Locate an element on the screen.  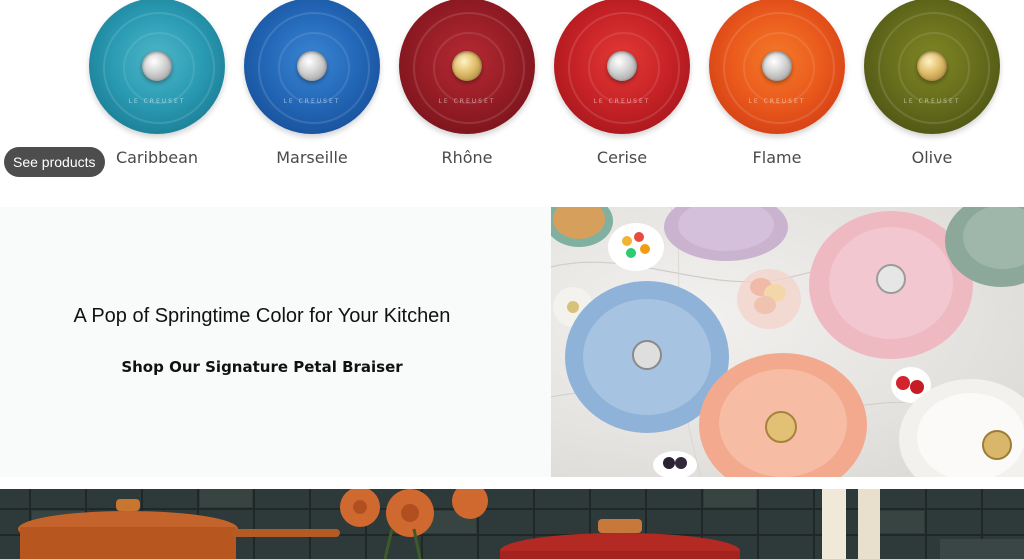
swatch-olive: LE CREUSET Olive is located at coordinates (932, 90).